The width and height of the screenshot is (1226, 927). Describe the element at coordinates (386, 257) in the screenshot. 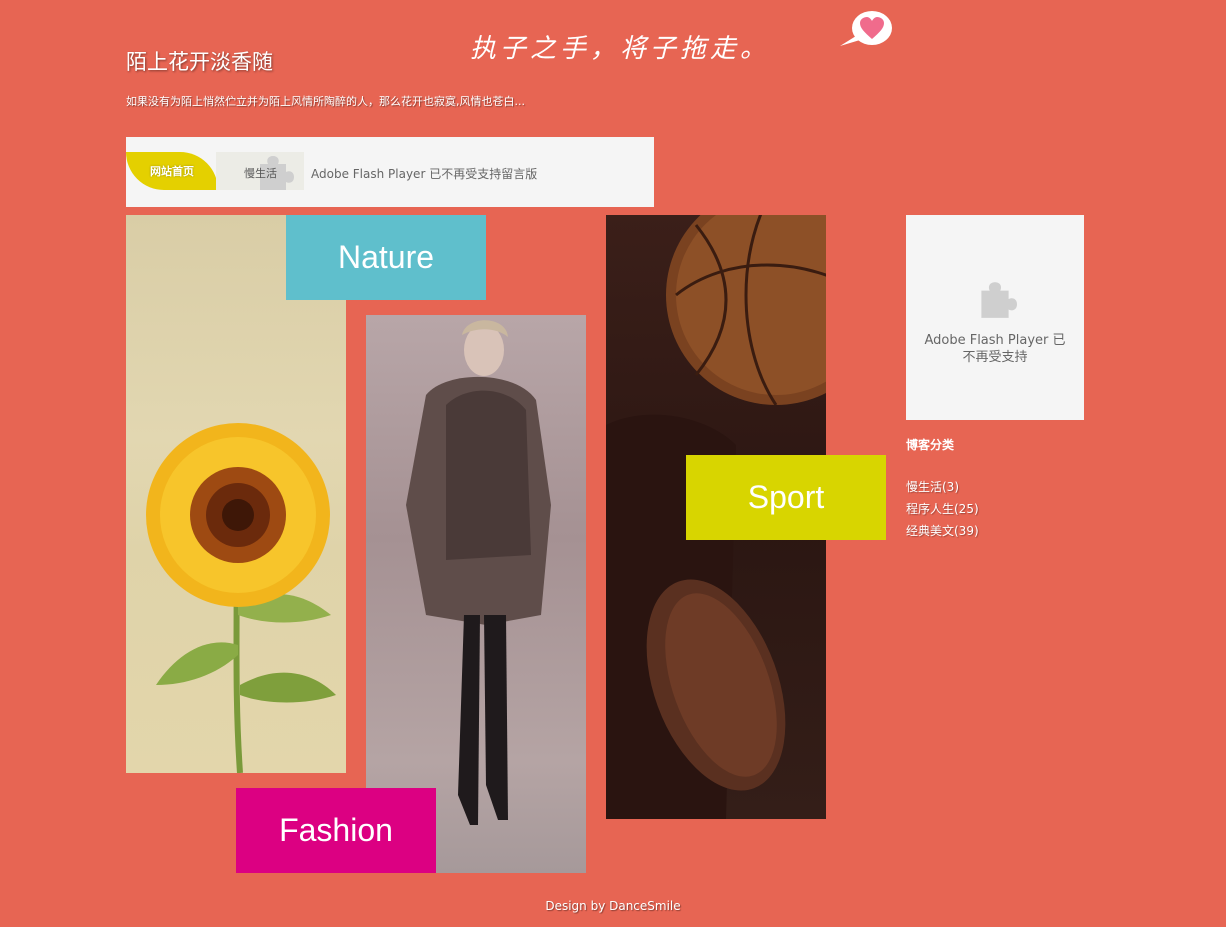

I see `nature-label: Nature` at that location.